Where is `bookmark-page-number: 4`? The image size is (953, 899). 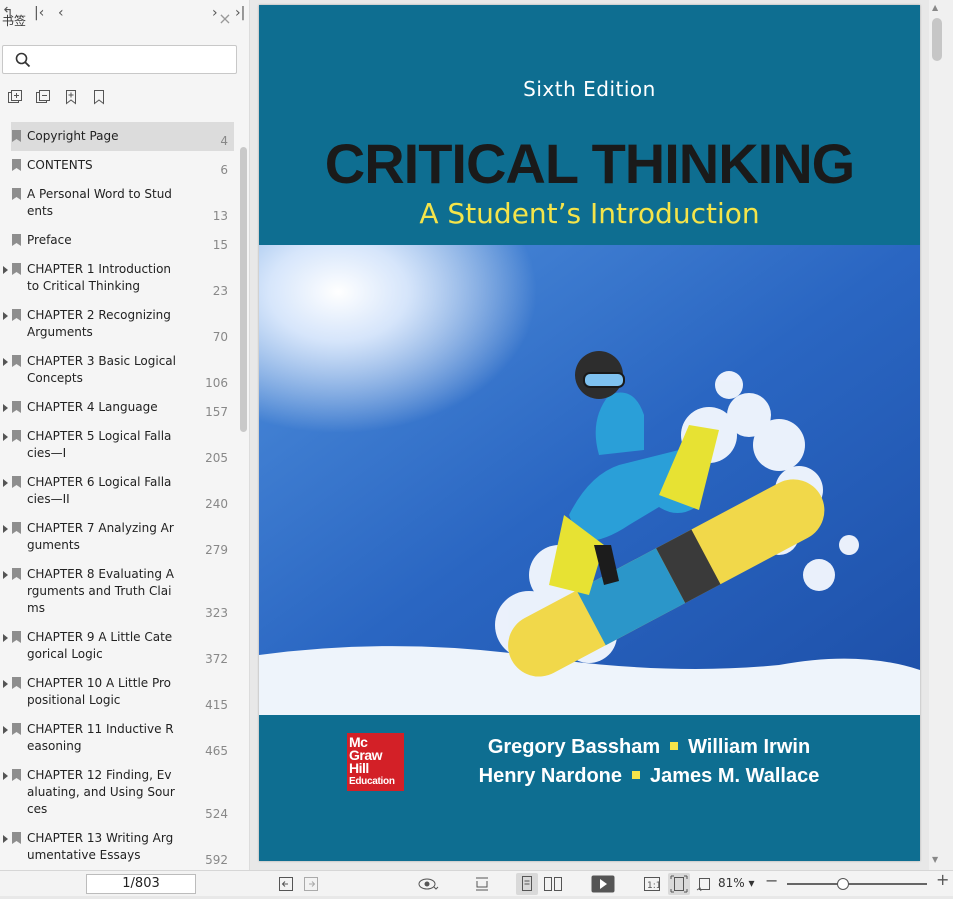 bookmark-page-number: 4 is located at coordinates (224, 141).